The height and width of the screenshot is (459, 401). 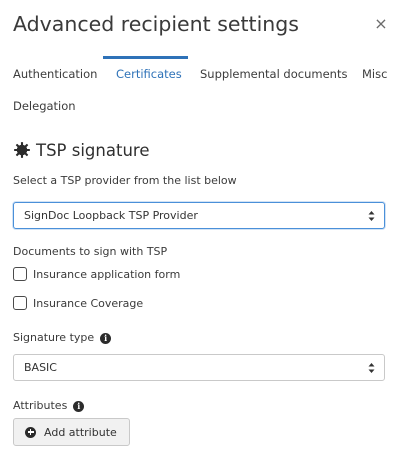 I want to click on attributes-label: Attributes i, so click(x=49, y=405).